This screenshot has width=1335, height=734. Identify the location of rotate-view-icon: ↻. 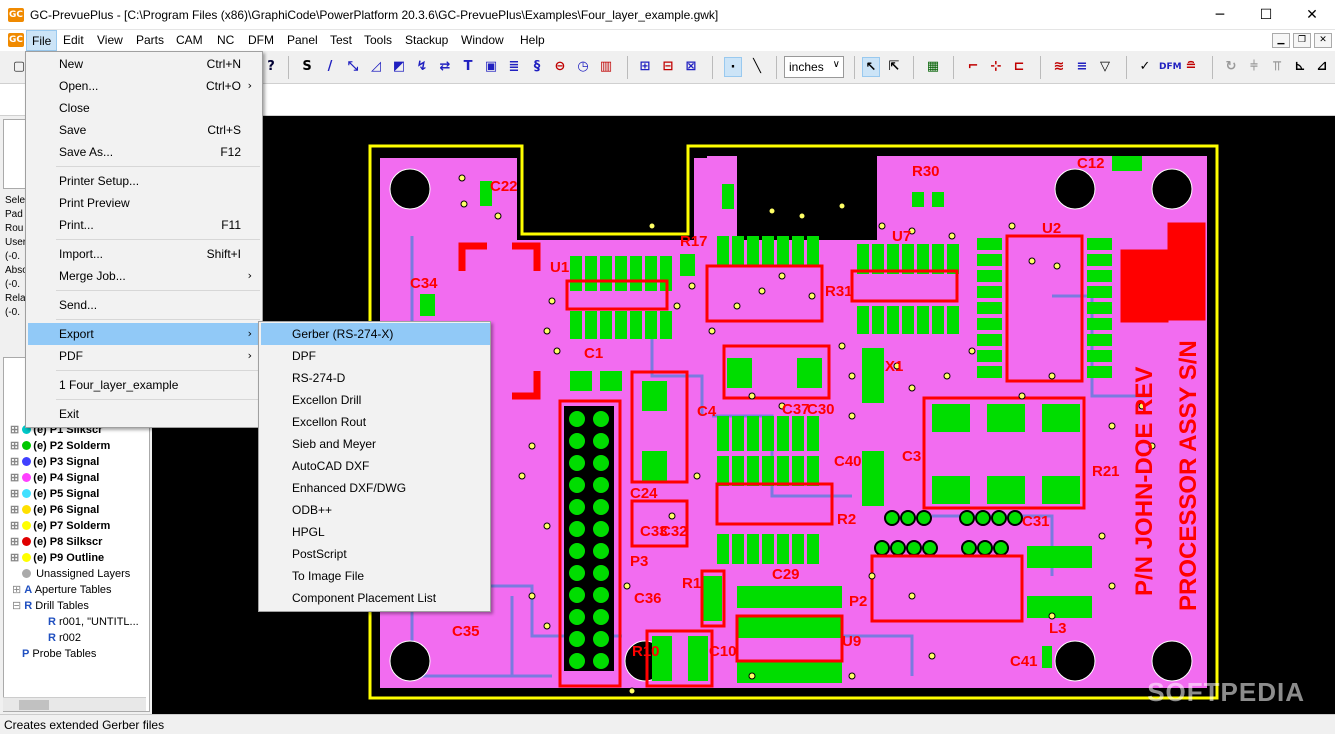
(1231, 67).